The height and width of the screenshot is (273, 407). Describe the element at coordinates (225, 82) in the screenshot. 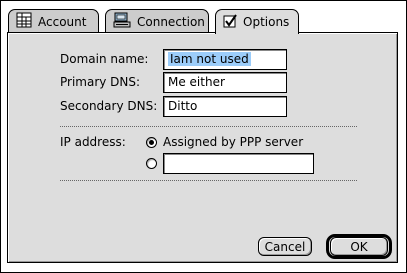

I see `primary-dns-field: Me either` at that location.